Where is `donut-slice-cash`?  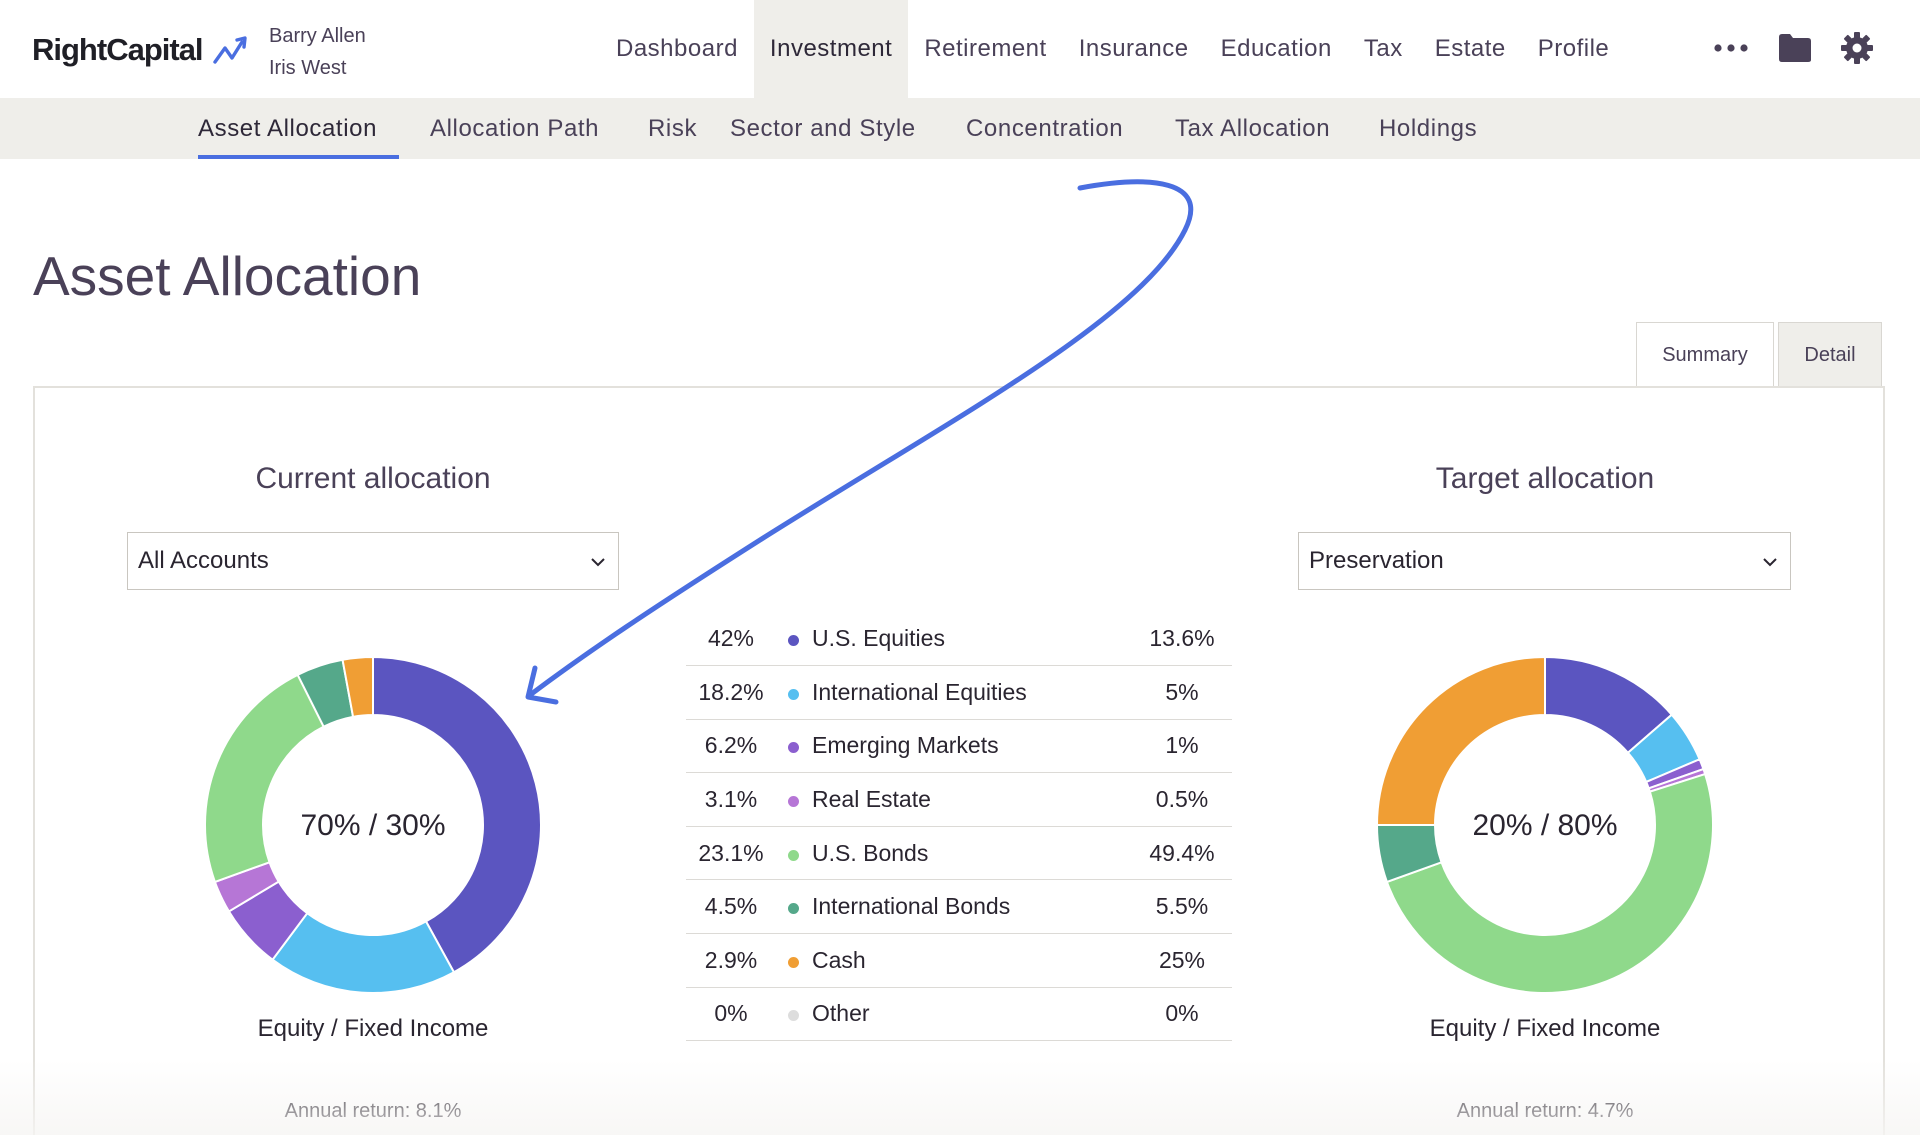 donut-slice-cash is located at coordinates (1460, 740).